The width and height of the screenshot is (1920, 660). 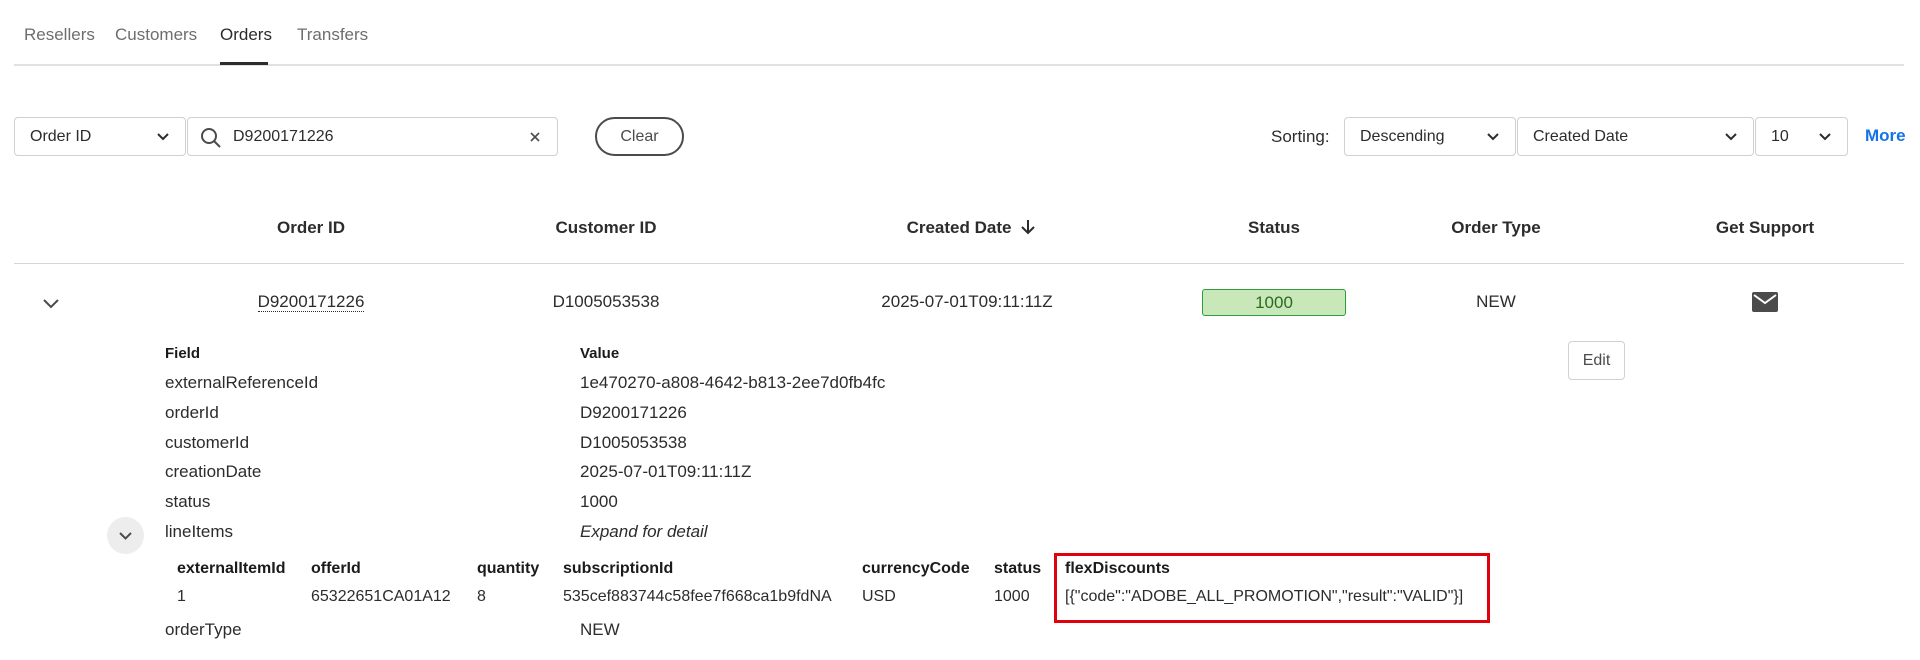 What do you see at coordinates (1801, 136) in the screenshot?
I see `page-size-picker: 10` at bounding box center [1801, 136].